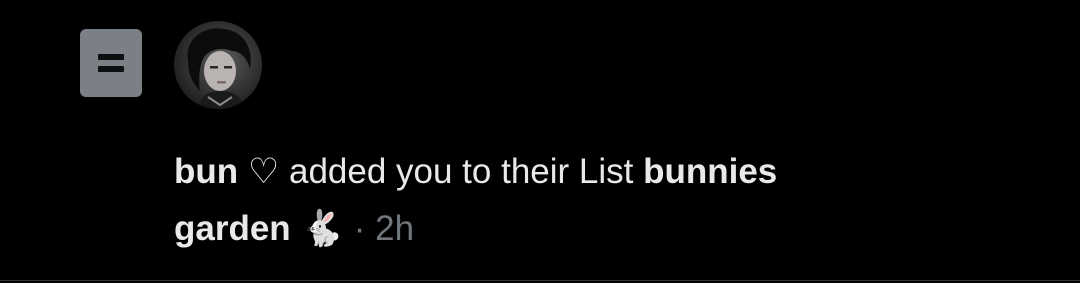  What do you see at coordinates (461, 171) in the screenshot?
I see `action-text: added you to their List` at bounding box center [461, 171].